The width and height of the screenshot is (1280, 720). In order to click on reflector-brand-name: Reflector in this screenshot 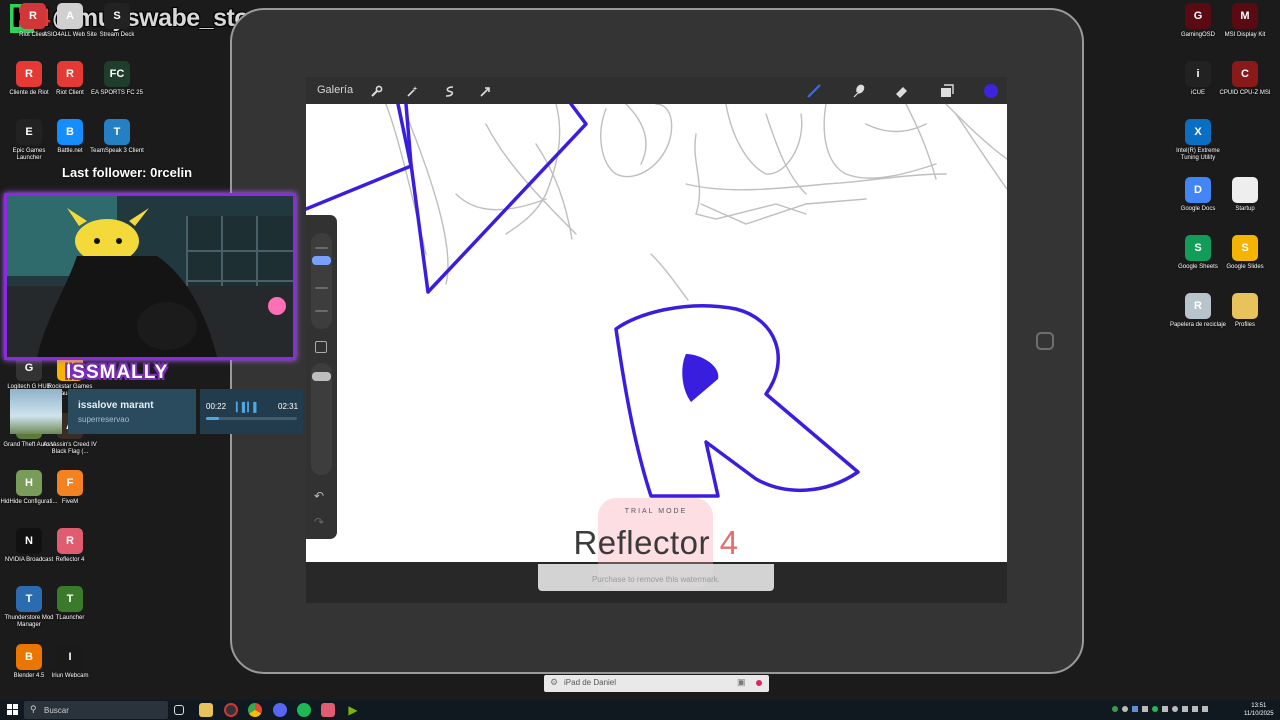, I will do `click(642, 542)`.